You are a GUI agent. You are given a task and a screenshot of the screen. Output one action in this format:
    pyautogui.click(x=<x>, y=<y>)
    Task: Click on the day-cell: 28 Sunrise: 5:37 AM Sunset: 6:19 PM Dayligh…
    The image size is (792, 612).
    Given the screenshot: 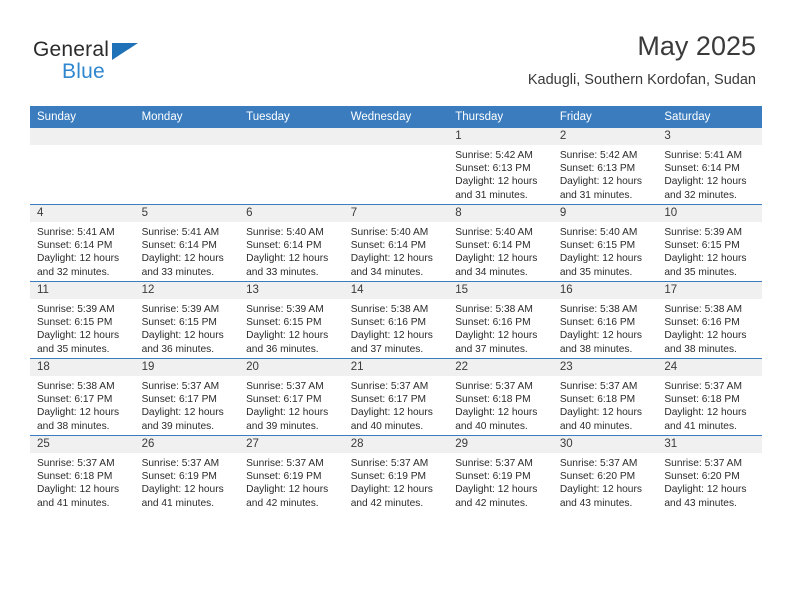 What is the action you would take?
    pyautogui.click(x=396, y=473)
    